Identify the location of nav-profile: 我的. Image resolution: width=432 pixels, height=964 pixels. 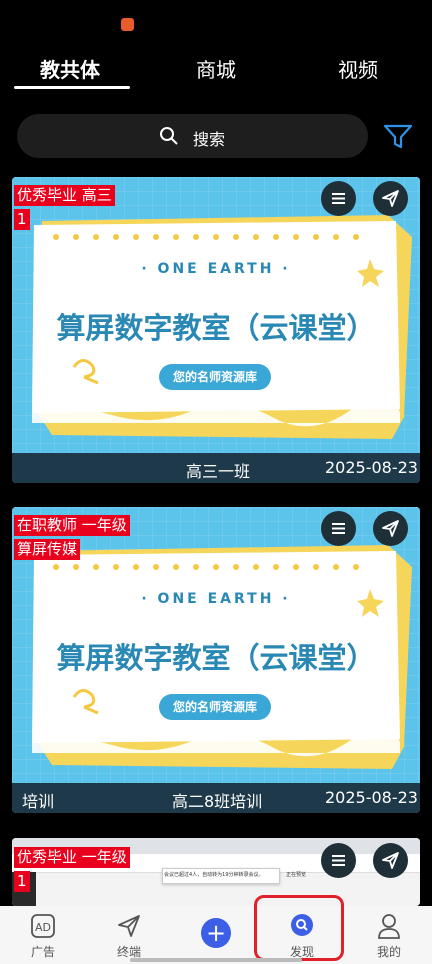
(389, 935).